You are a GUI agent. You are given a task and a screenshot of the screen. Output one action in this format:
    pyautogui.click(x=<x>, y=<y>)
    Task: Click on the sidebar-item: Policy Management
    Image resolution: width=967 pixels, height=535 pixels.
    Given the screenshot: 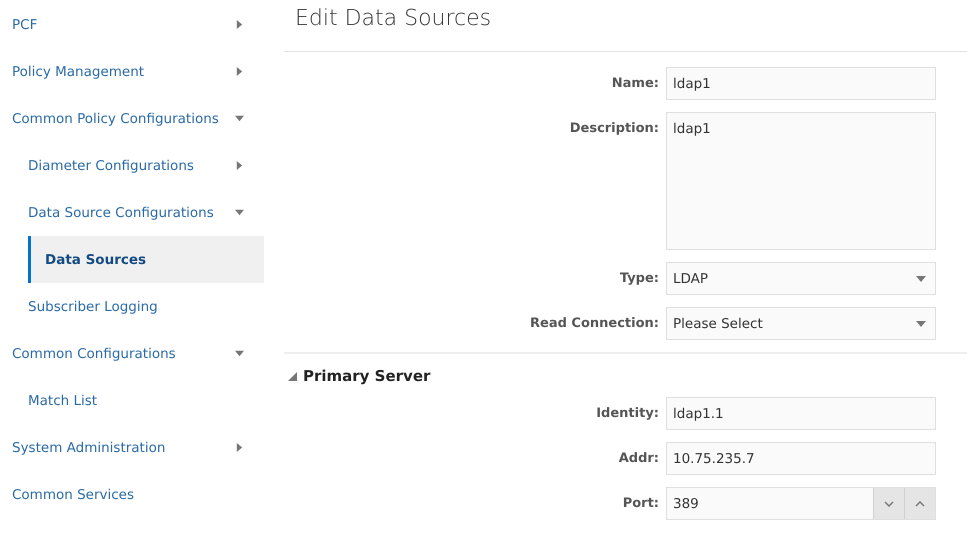 What is the action you would take?
    pyautogui.click(x=132, y=71)
    